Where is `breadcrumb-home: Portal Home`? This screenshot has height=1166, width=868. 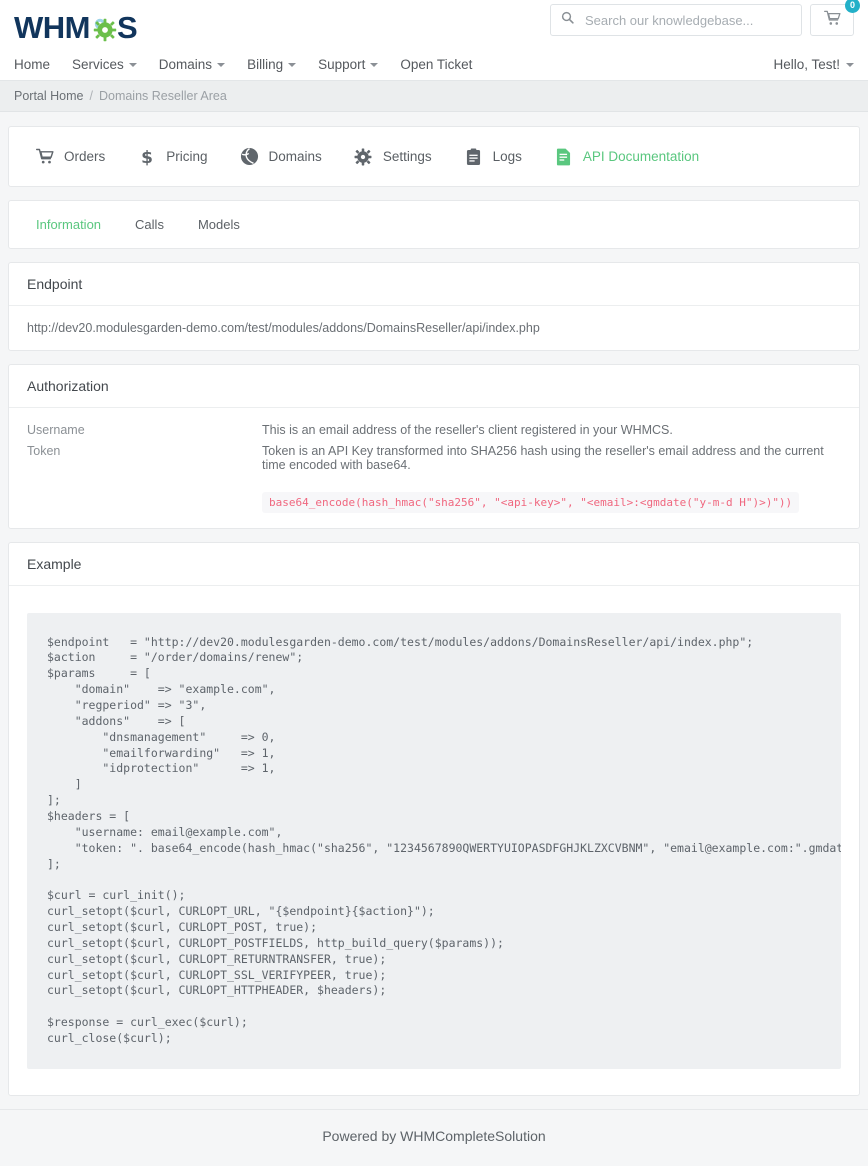 breadcrumb-home: Portal Home is located at coordinates (48, 96).